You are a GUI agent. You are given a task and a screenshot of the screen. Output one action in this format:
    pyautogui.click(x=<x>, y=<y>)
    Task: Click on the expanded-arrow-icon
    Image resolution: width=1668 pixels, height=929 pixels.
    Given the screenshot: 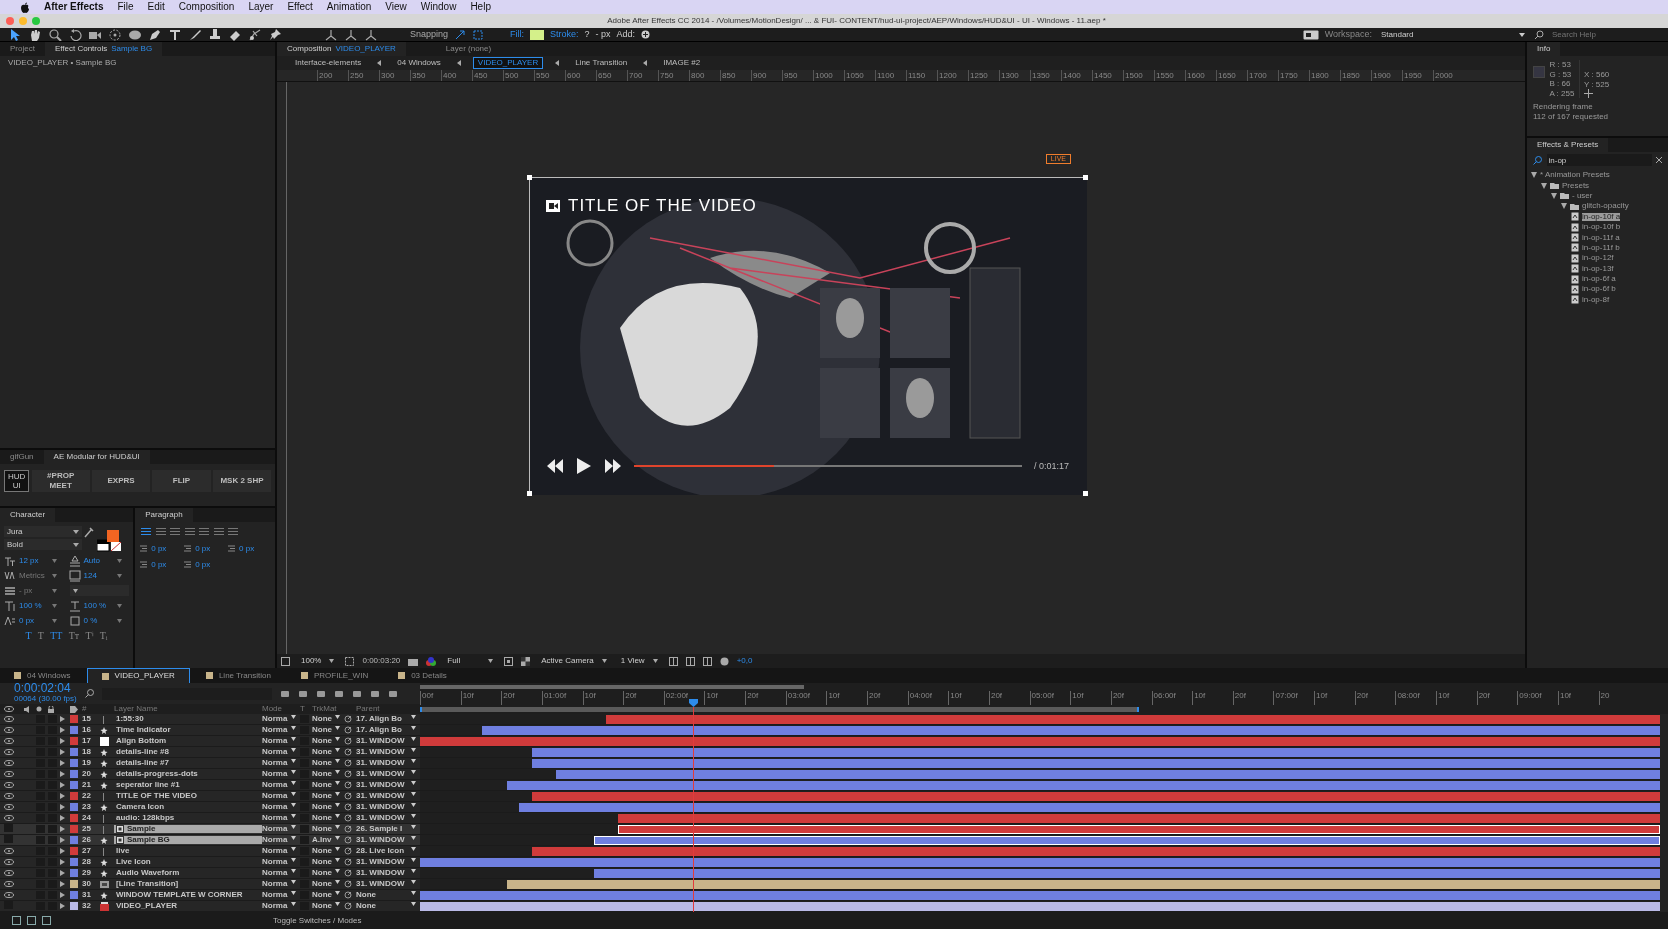 What is the action you would take?
    pyautogui.click(x=1564, y=206)
    